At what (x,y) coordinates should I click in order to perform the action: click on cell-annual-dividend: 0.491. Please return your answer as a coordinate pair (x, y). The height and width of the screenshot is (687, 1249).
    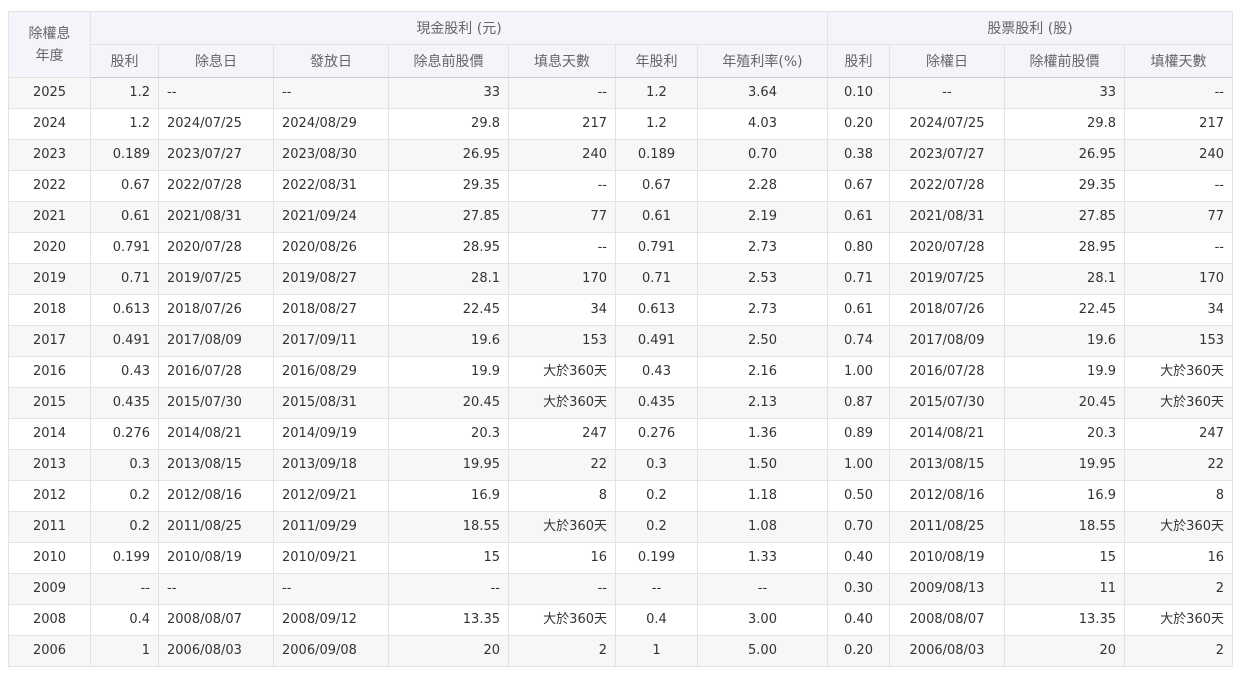
    Looking at the image, I should click on (656, 341).